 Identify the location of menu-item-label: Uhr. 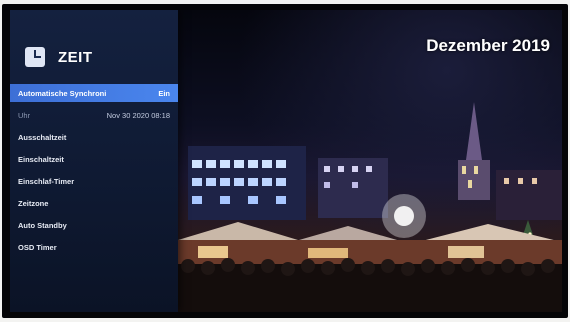
(24, 115).